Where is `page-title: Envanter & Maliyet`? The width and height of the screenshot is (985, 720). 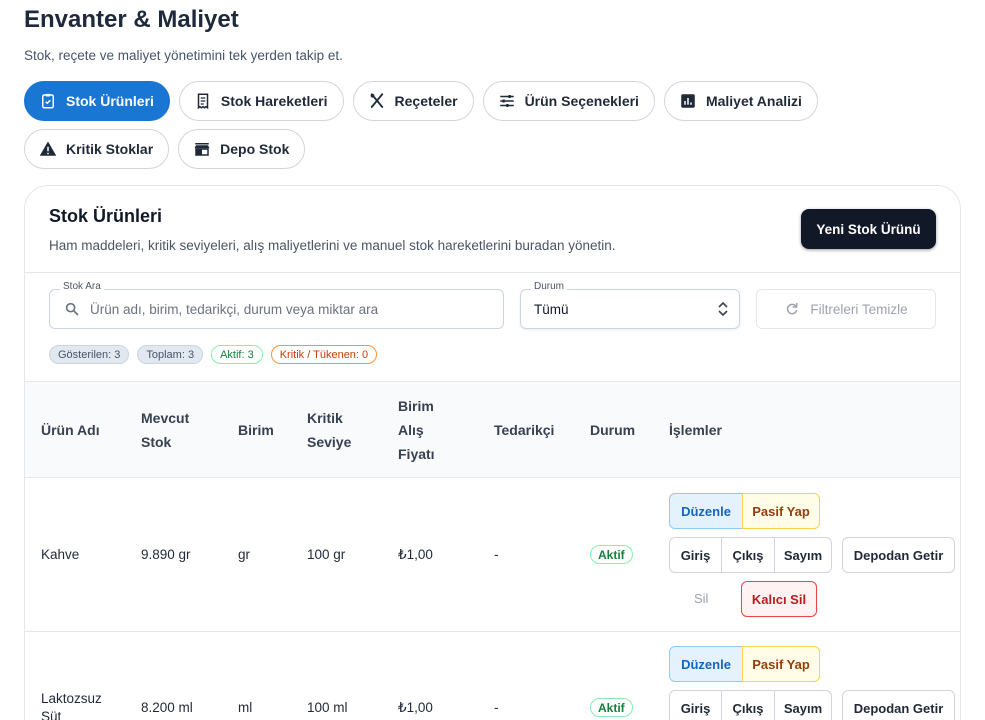
page-title: Envanter & Maliyet is located at coordinates (131, 19).